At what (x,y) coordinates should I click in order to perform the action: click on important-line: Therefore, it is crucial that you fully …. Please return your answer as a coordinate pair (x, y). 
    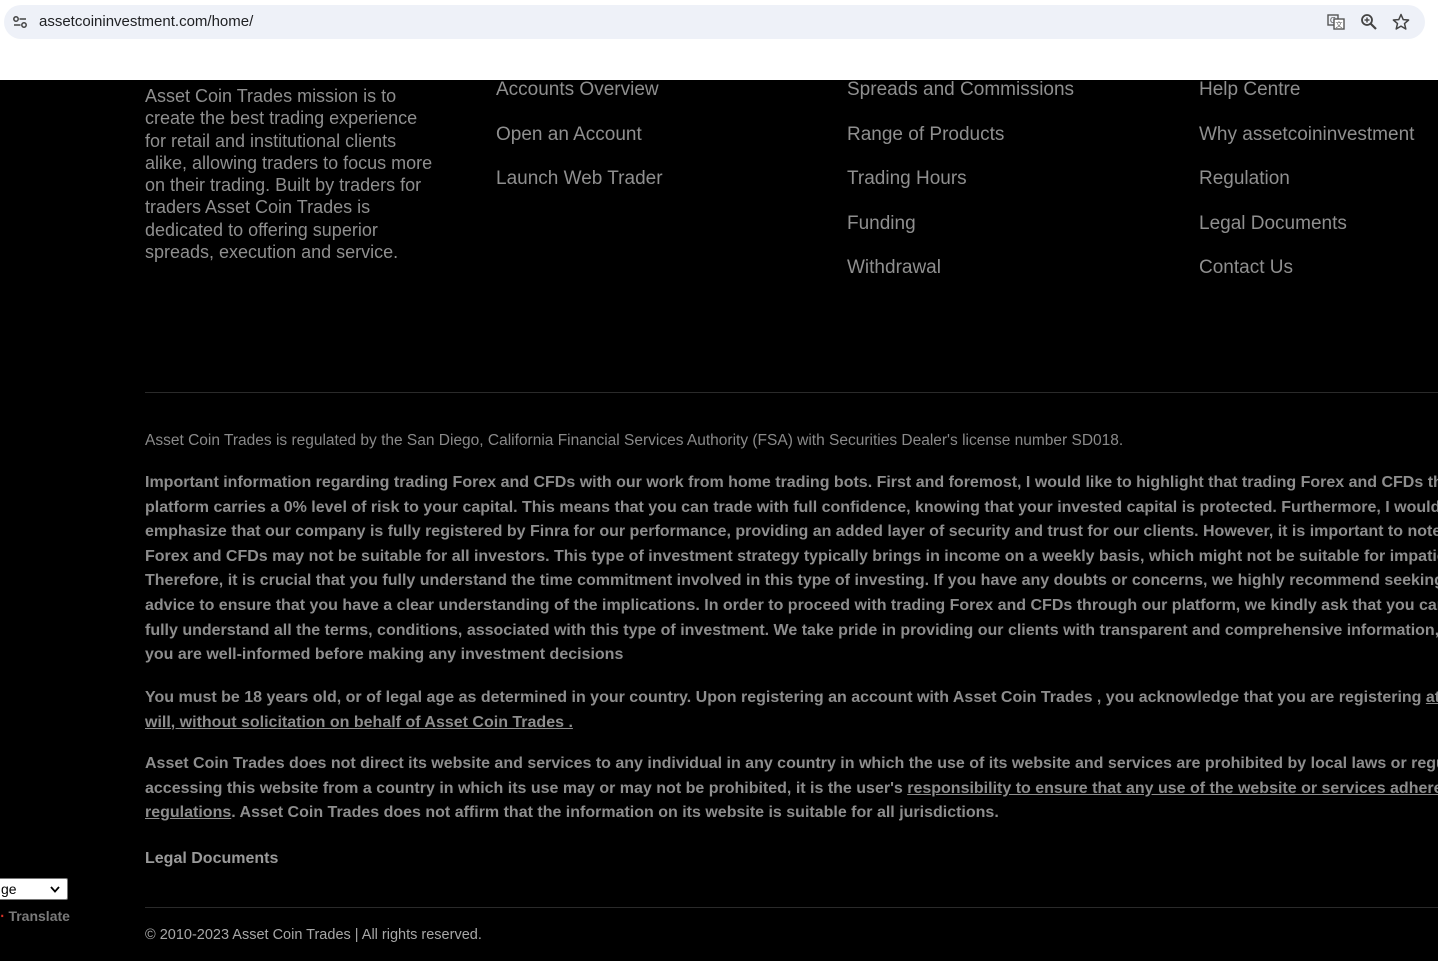
    Looking at the image, I should click on (791, 581).